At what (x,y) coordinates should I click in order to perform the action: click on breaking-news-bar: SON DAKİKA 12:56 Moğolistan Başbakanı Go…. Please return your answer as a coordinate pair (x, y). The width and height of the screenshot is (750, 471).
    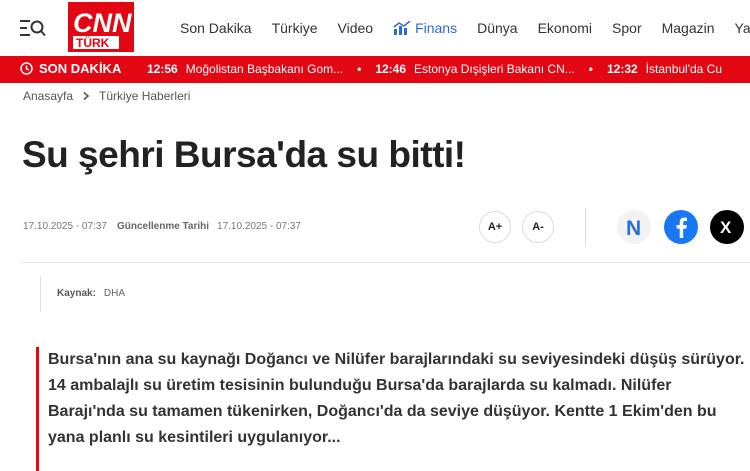
    Looking at the image, I should click on (375, 69).